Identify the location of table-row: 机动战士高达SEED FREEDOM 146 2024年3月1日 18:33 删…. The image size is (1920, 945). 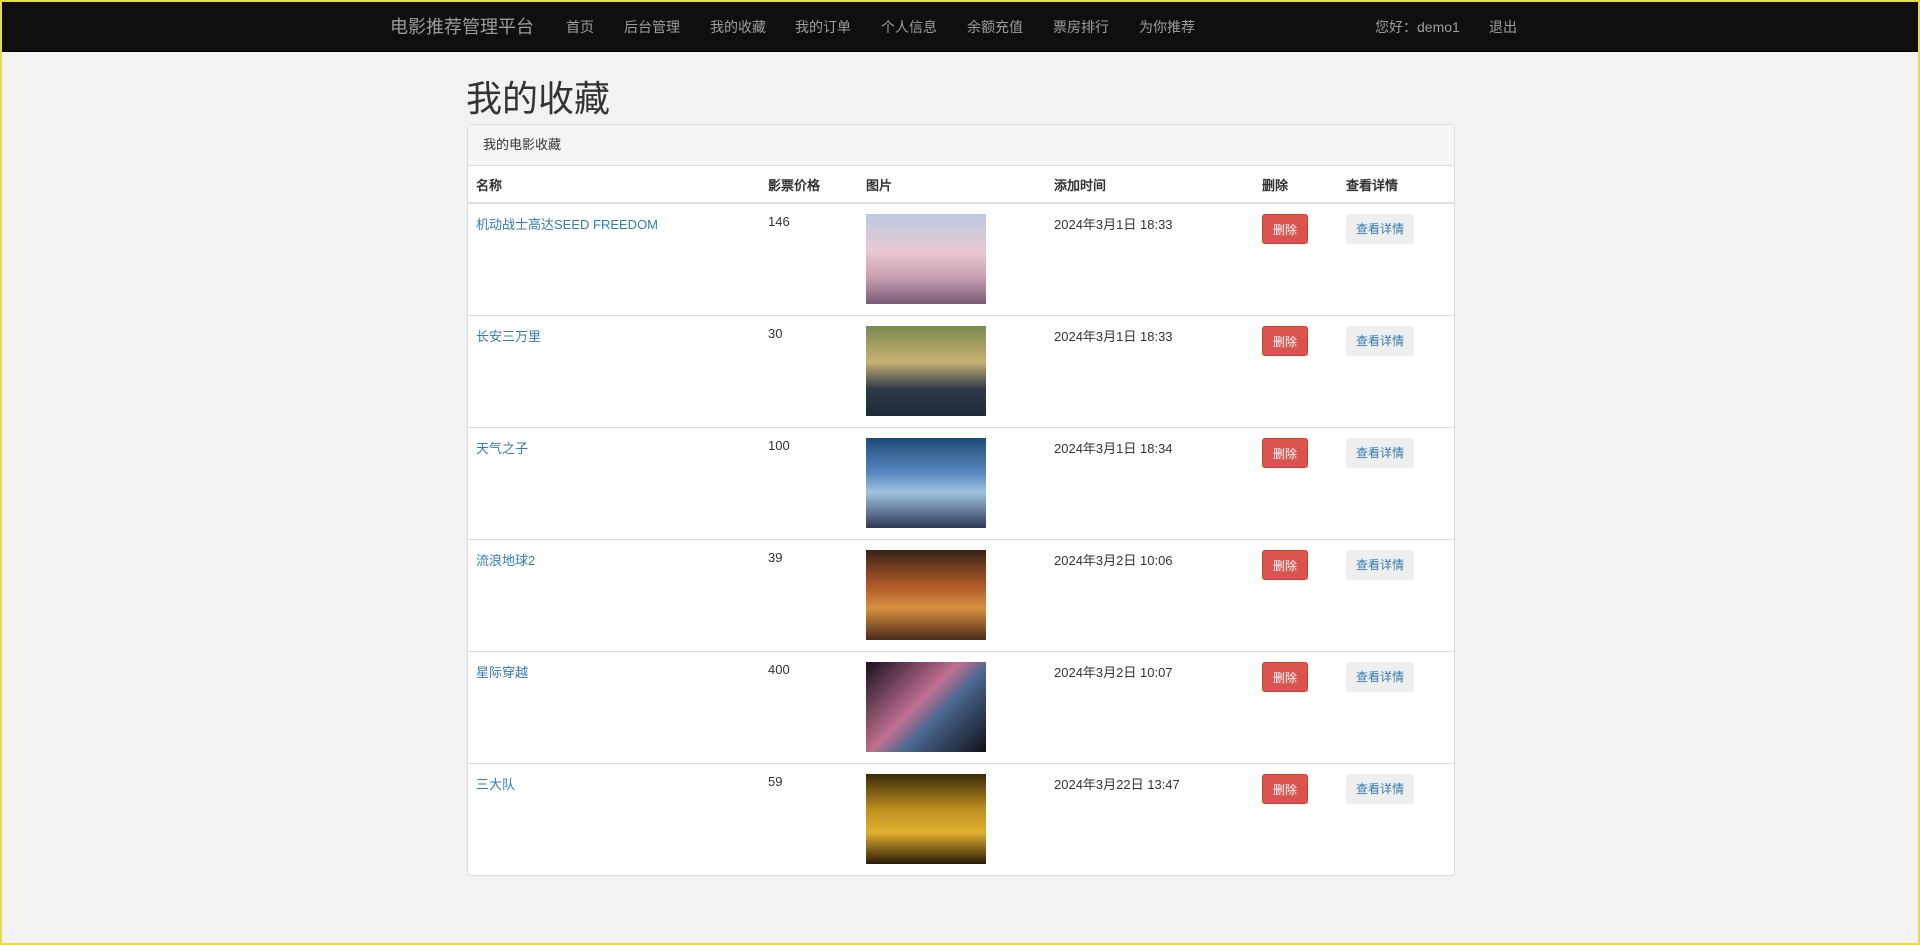
(961, 259).